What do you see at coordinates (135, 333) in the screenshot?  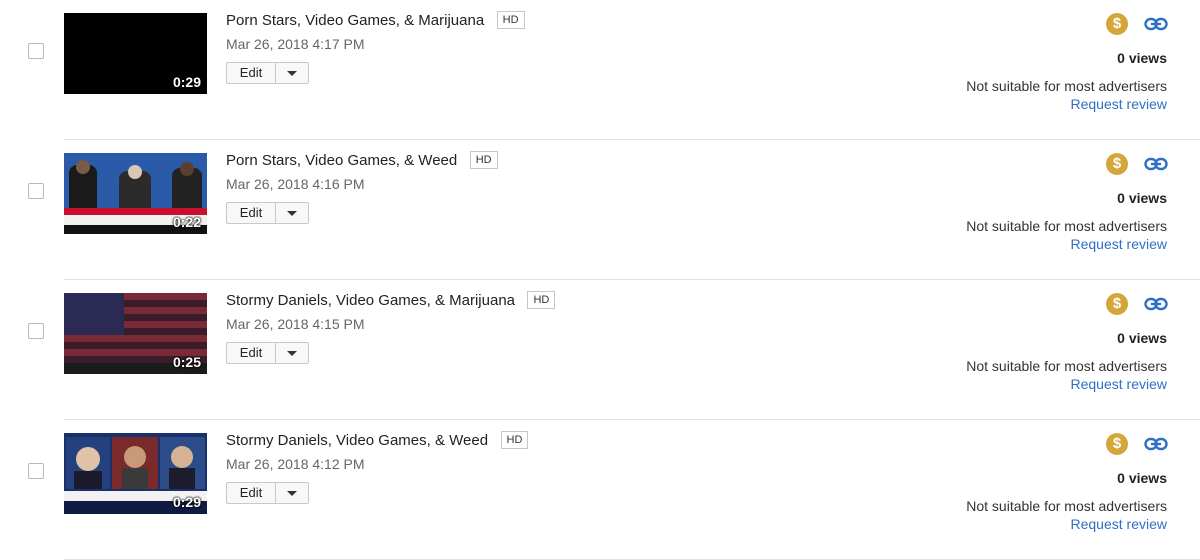 I see `video-thumbnail: 0:25` at bounding box center [135, 333].